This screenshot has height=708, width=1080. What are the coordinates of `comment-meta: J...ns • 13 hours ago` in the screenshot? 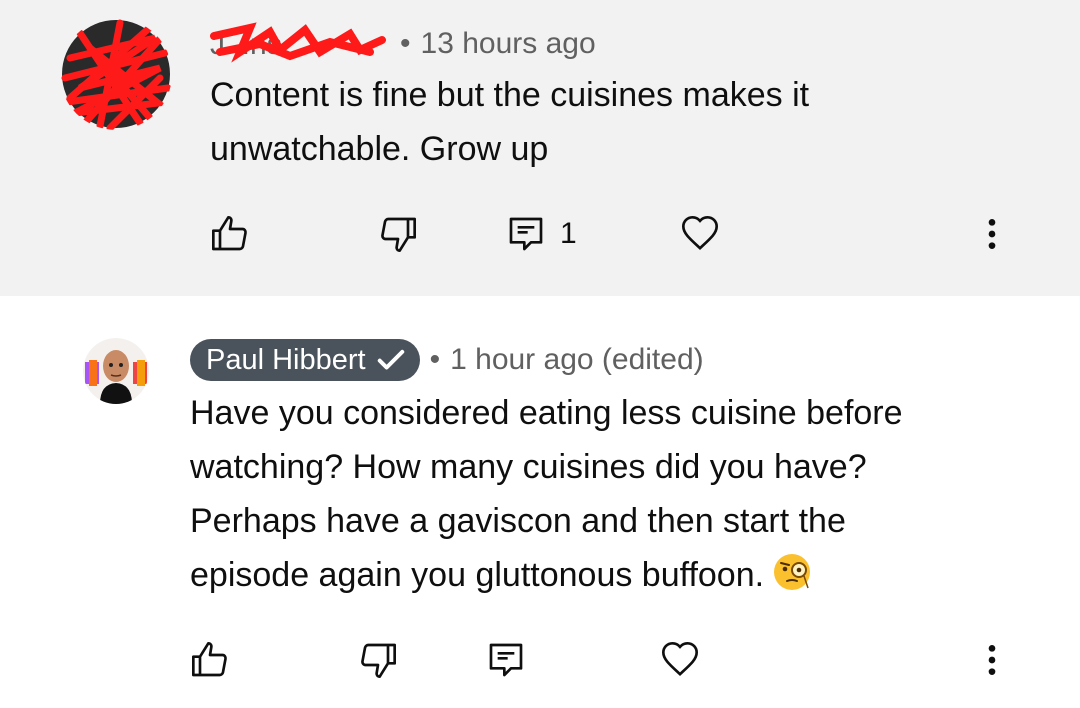 It's located at (403, 44).